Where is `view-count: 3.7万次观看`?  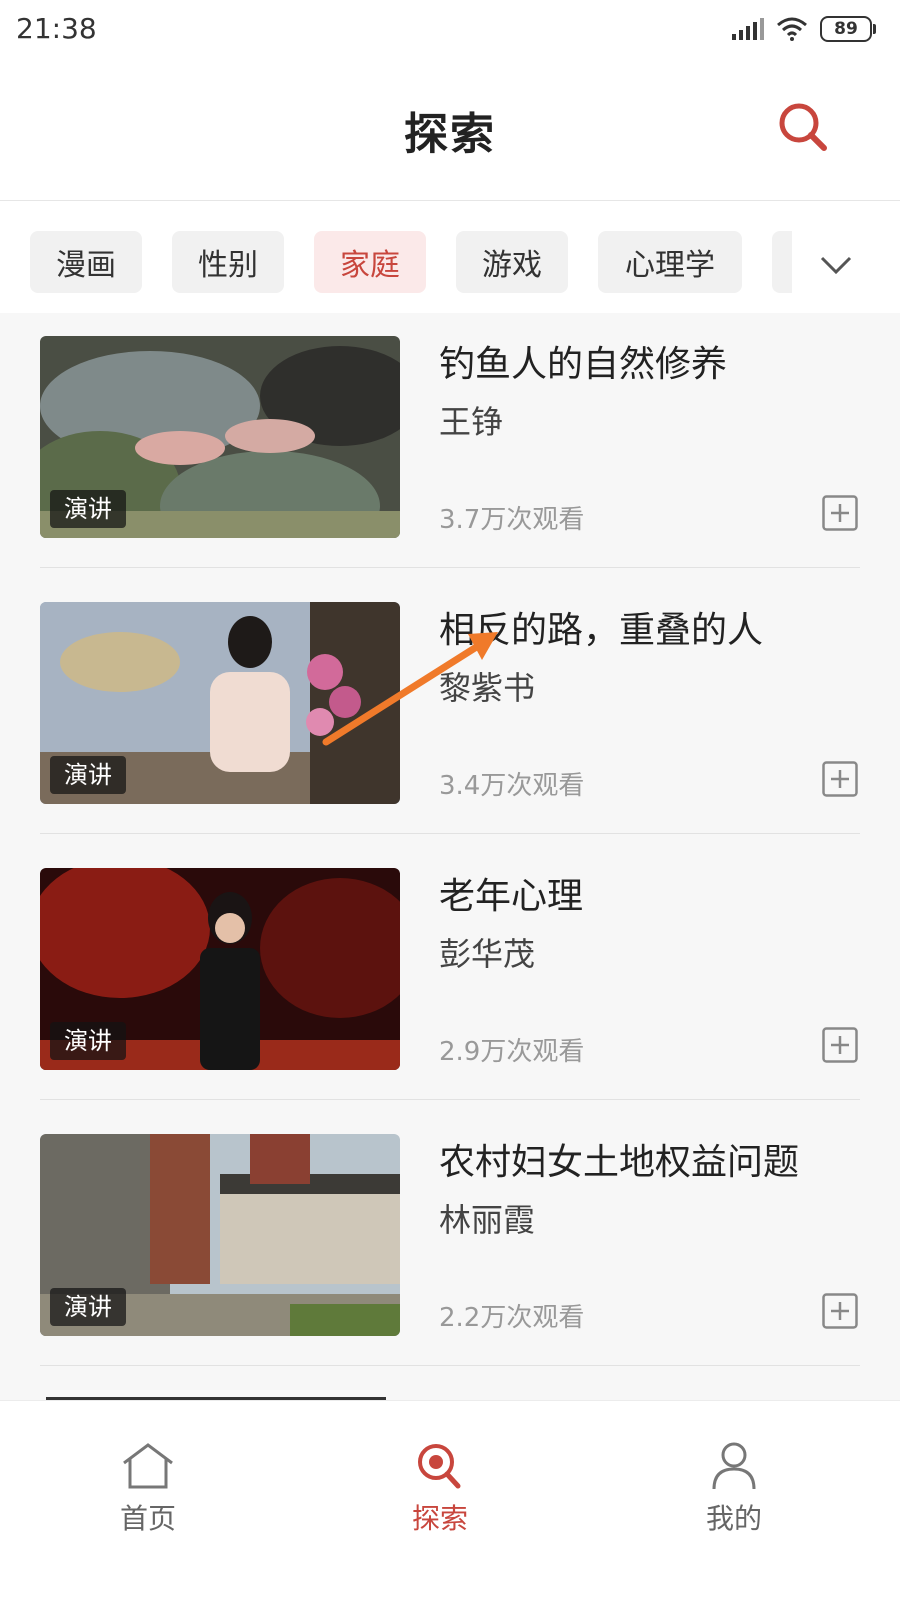
view-count: 3.7万次观看 is located at coordinates (512, 520).